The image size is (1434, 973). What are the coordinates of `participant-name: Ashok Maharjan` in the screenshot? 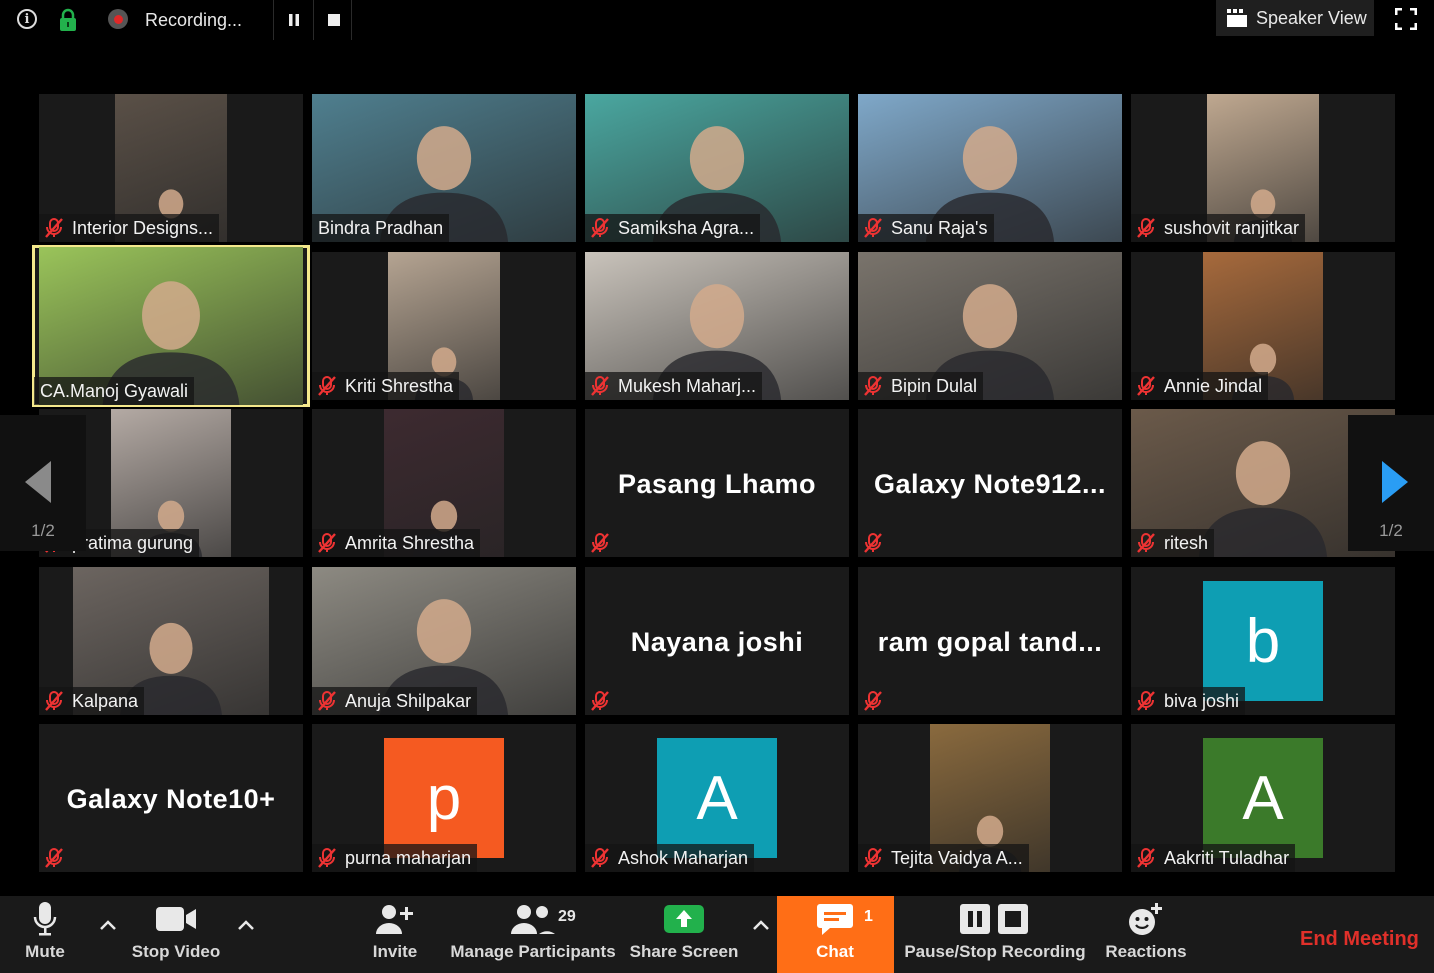 It's located at (683, 857).